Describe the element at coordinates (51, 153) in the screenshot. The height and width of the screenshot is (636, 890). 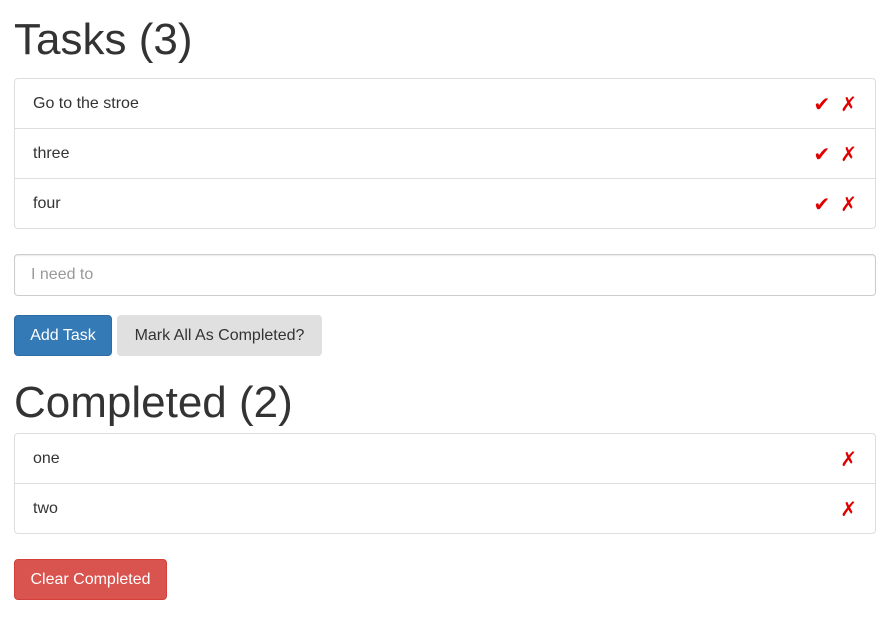
I see `task-label: three` at that location.